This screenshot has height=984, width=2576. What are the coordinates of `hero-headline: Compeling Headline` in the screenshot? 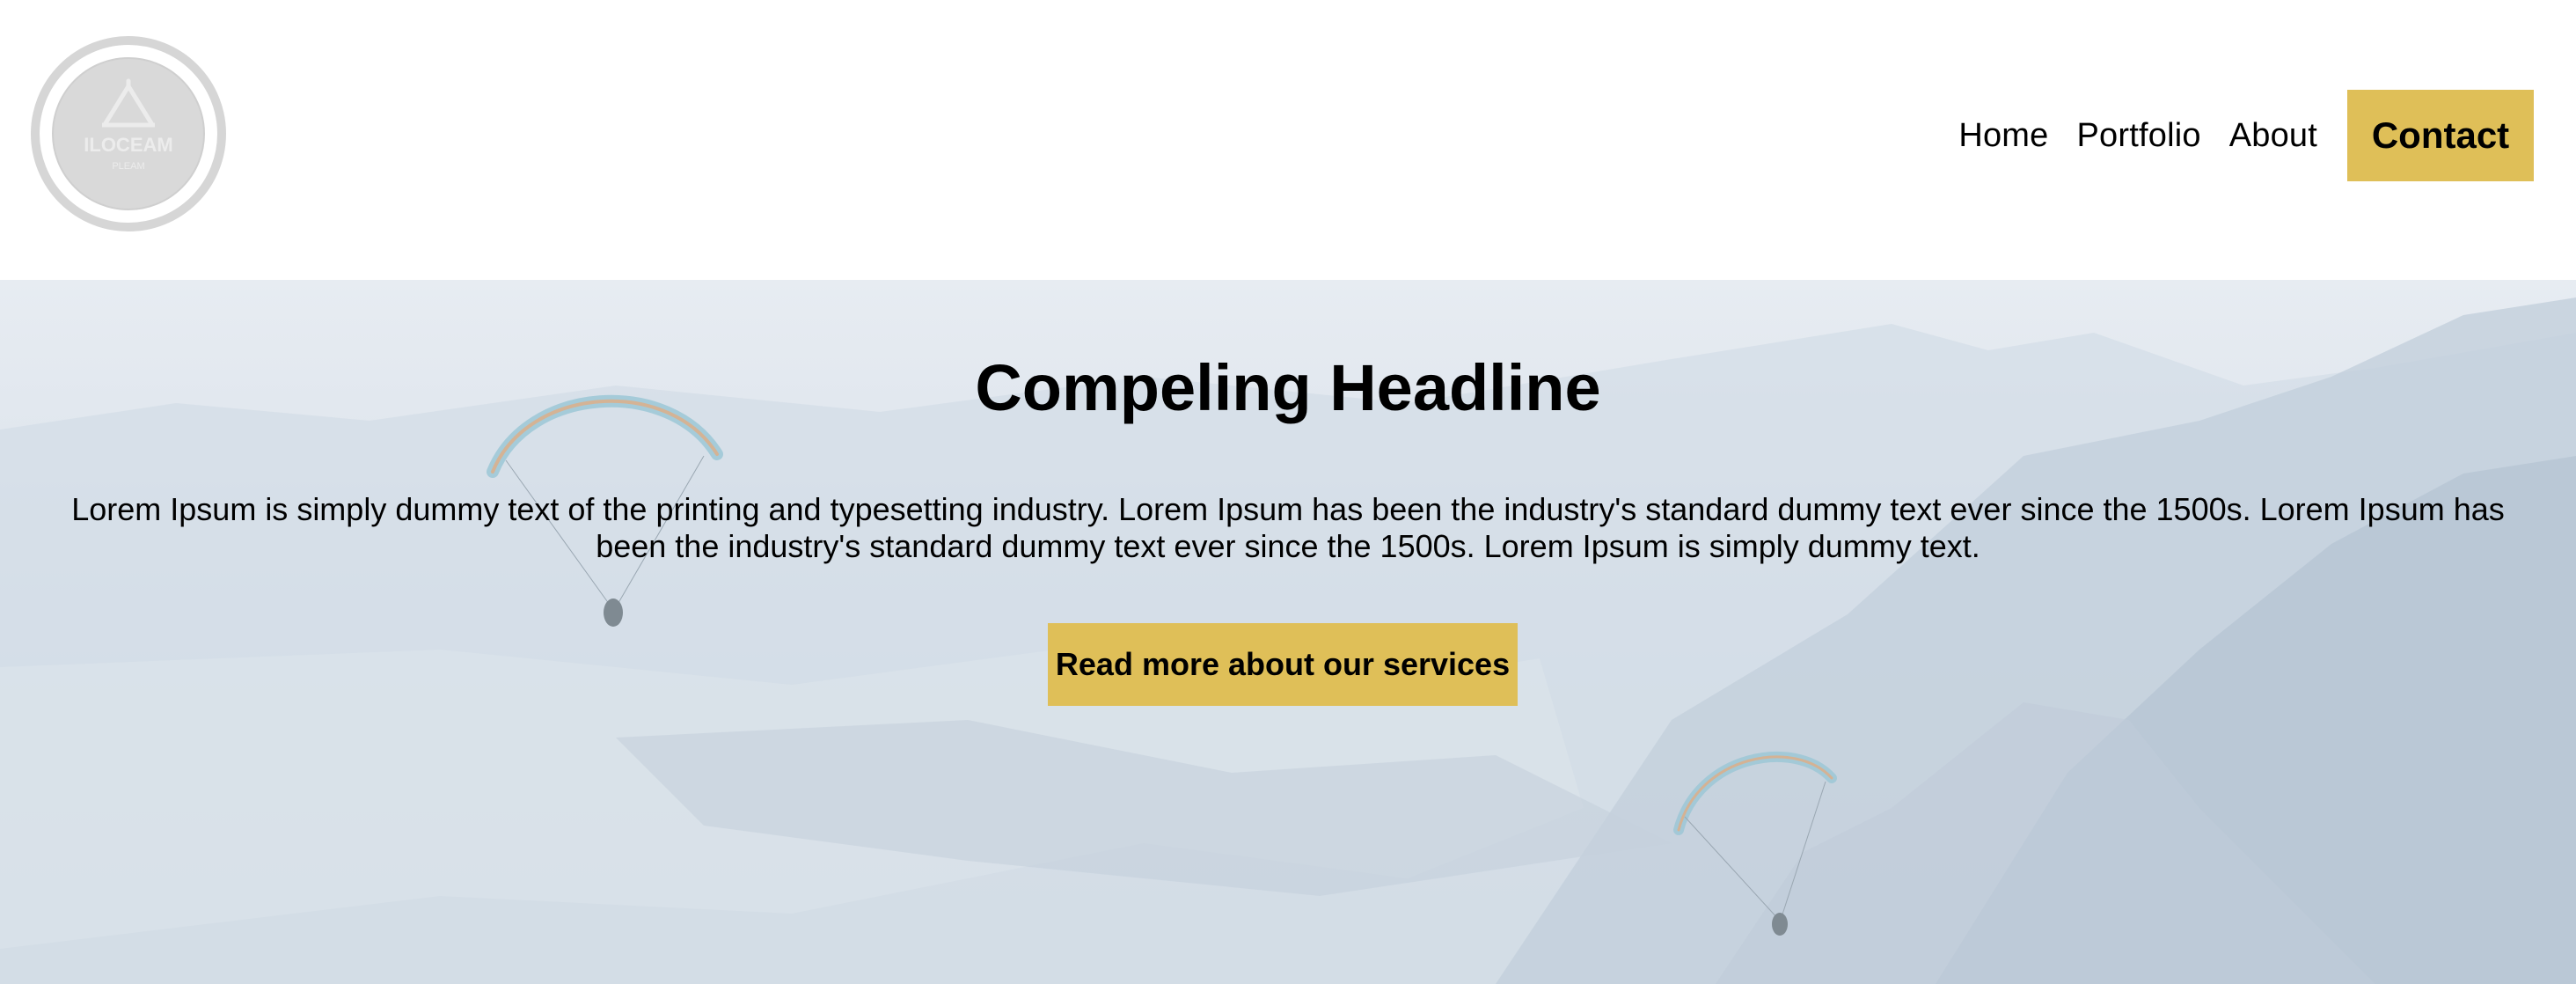 It's located at (1288, 388).